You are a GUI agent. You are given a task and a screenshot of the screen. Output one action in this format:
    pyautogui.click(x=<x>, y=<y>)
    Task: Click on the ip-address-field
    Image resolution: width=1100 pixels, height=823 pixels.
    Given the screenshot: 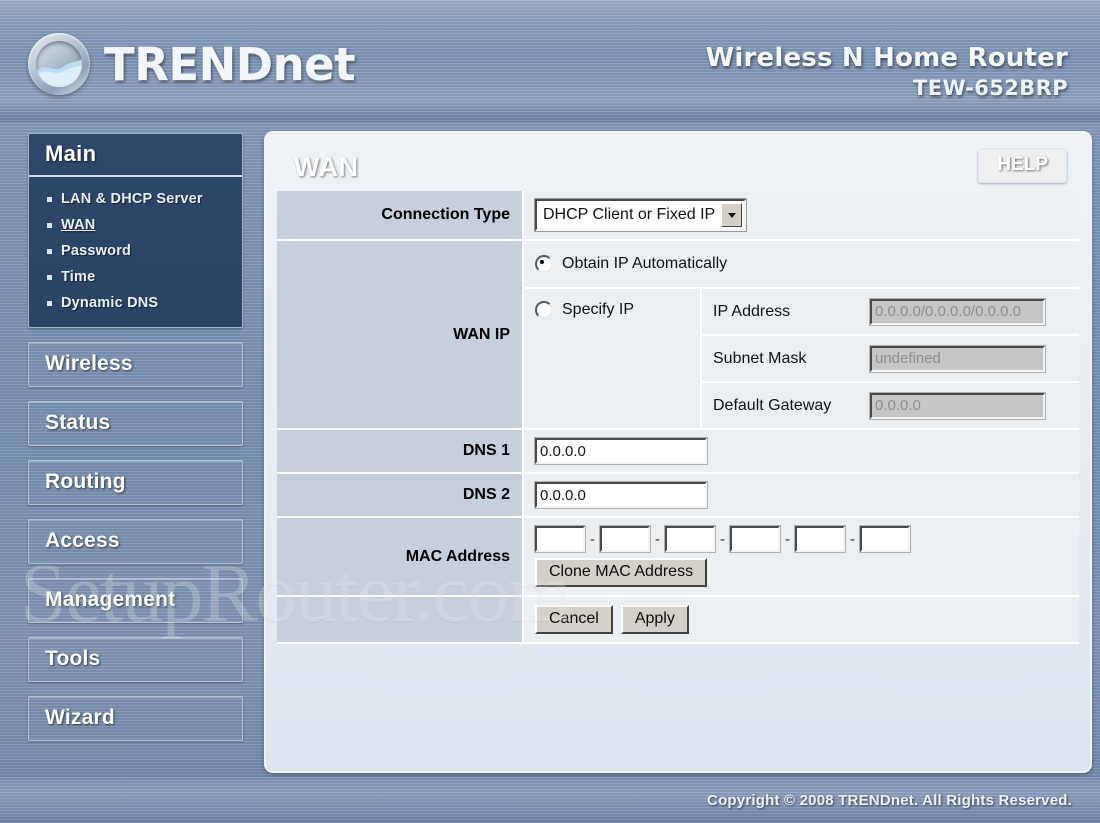 What is the action you would take?
    pyautogui.click(x=957, y=311)
    